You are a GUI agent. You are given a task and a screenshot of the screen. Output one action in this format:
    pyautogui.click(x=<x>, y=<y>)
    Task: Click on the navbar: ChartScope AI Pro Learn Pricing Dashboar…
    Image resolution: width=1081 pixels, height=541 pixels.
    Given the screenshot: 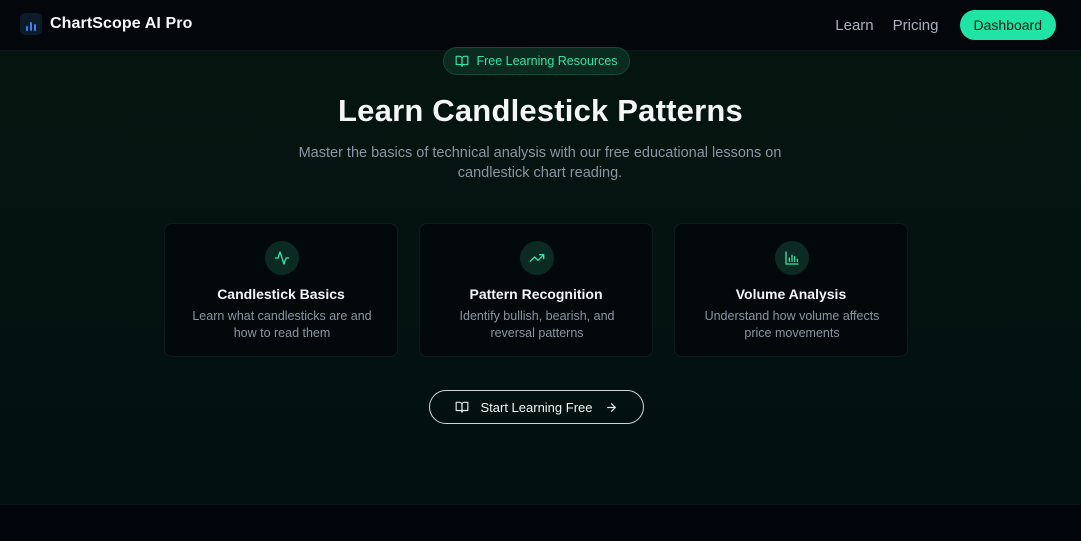 What is the action you would take?
    pyautogui.click(x=540, y=25)
    